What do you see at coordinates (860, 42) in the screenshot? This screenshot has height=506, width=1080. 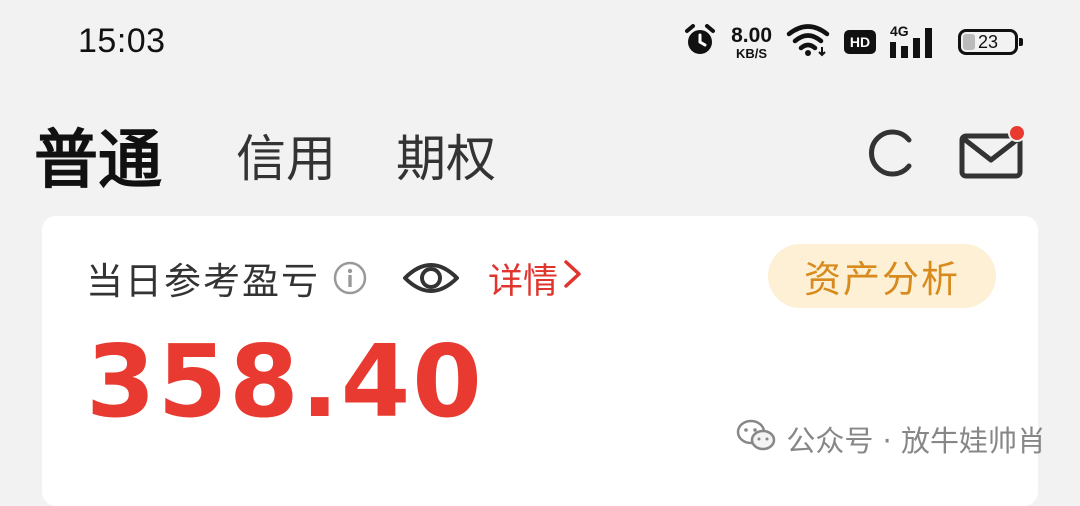 I see `hd-badge: HD` at bounding box center [860, 42].